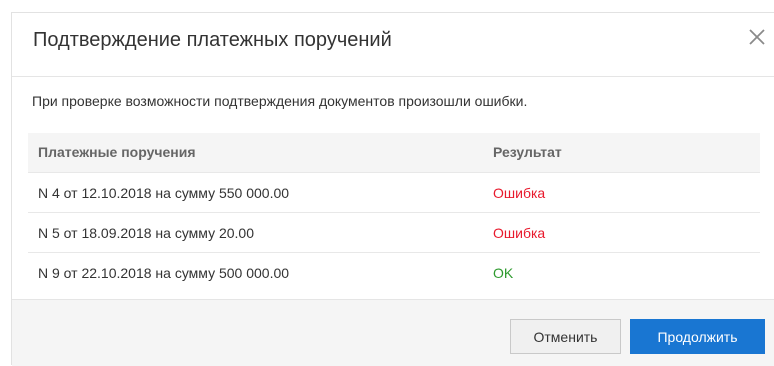  I want to click on continue-button: Продолжить, so click(697, 336).